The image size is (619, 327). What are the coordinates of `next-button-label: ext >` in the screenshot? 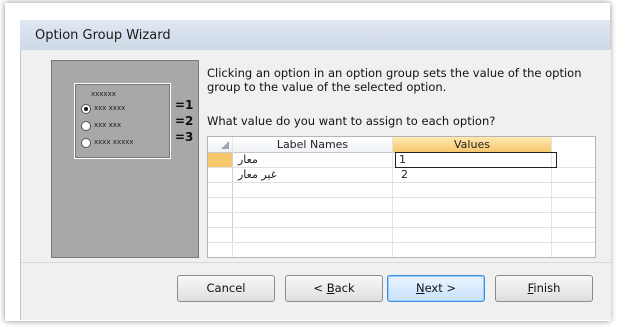 It's located at (440, 288).